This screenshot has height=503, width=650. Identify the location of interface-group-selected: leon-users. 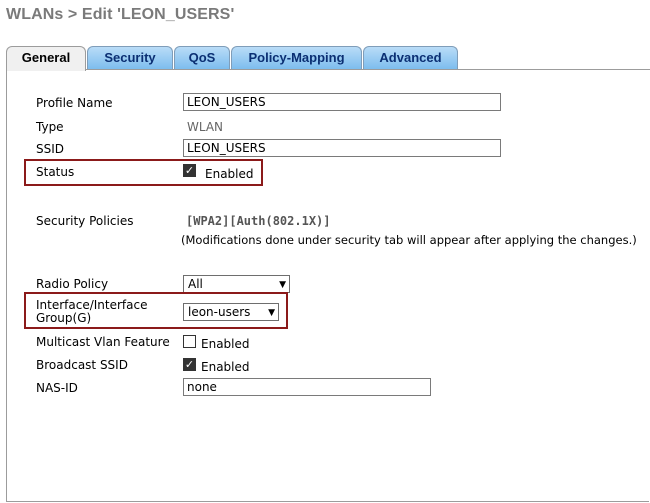
(219, 312).